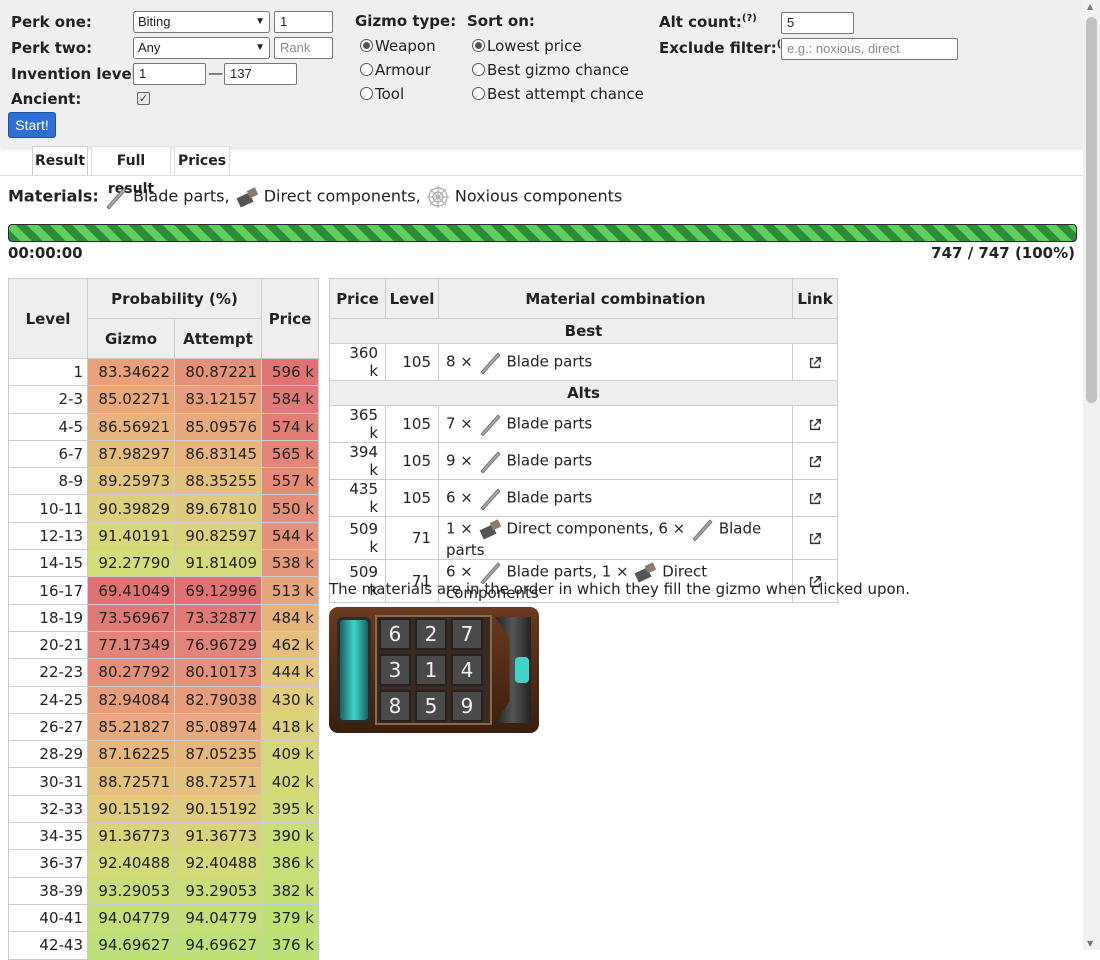  Describe the element at coordinates (558, 70) in the screenshot. I see `radio-label: Best gizmo chance` at that location.